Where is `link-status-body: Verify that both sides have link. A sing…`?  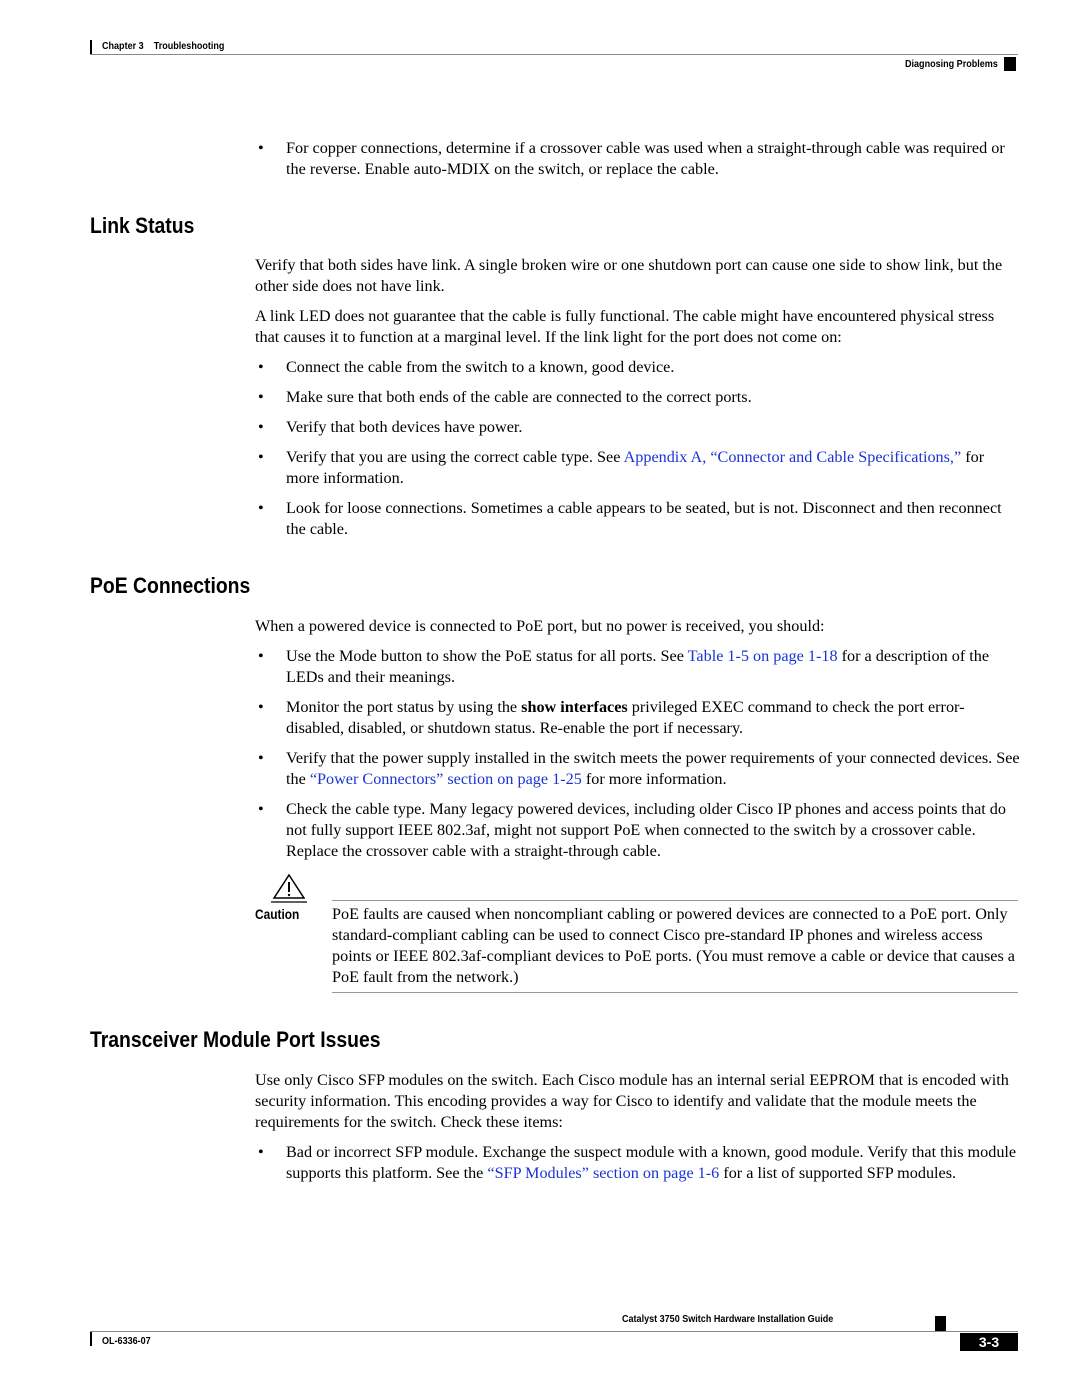 link-status-body: Verify that both sides have link. A sing… is located at coordinates (637, 402).